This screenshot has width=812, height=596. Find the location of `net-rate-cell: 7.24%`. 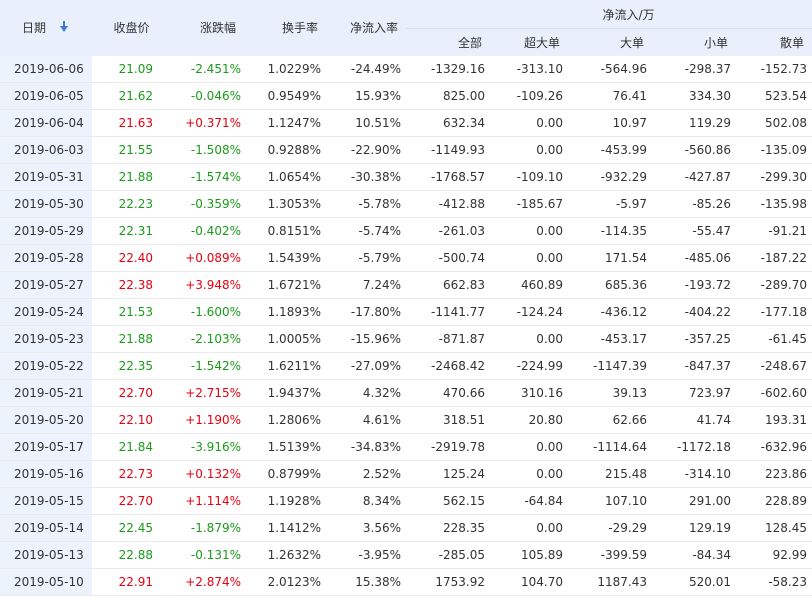

net-rate-cell: 7.24% is located at coordinates (366, 285).